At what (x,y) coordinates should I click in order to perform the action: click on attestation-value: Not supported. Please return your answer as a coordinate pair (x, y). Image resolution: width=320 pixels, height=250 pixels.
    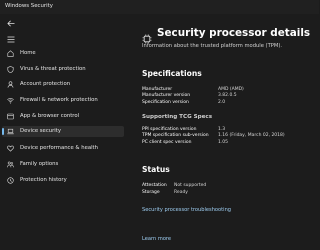
    Looking at the image, I should click on (190, 185).